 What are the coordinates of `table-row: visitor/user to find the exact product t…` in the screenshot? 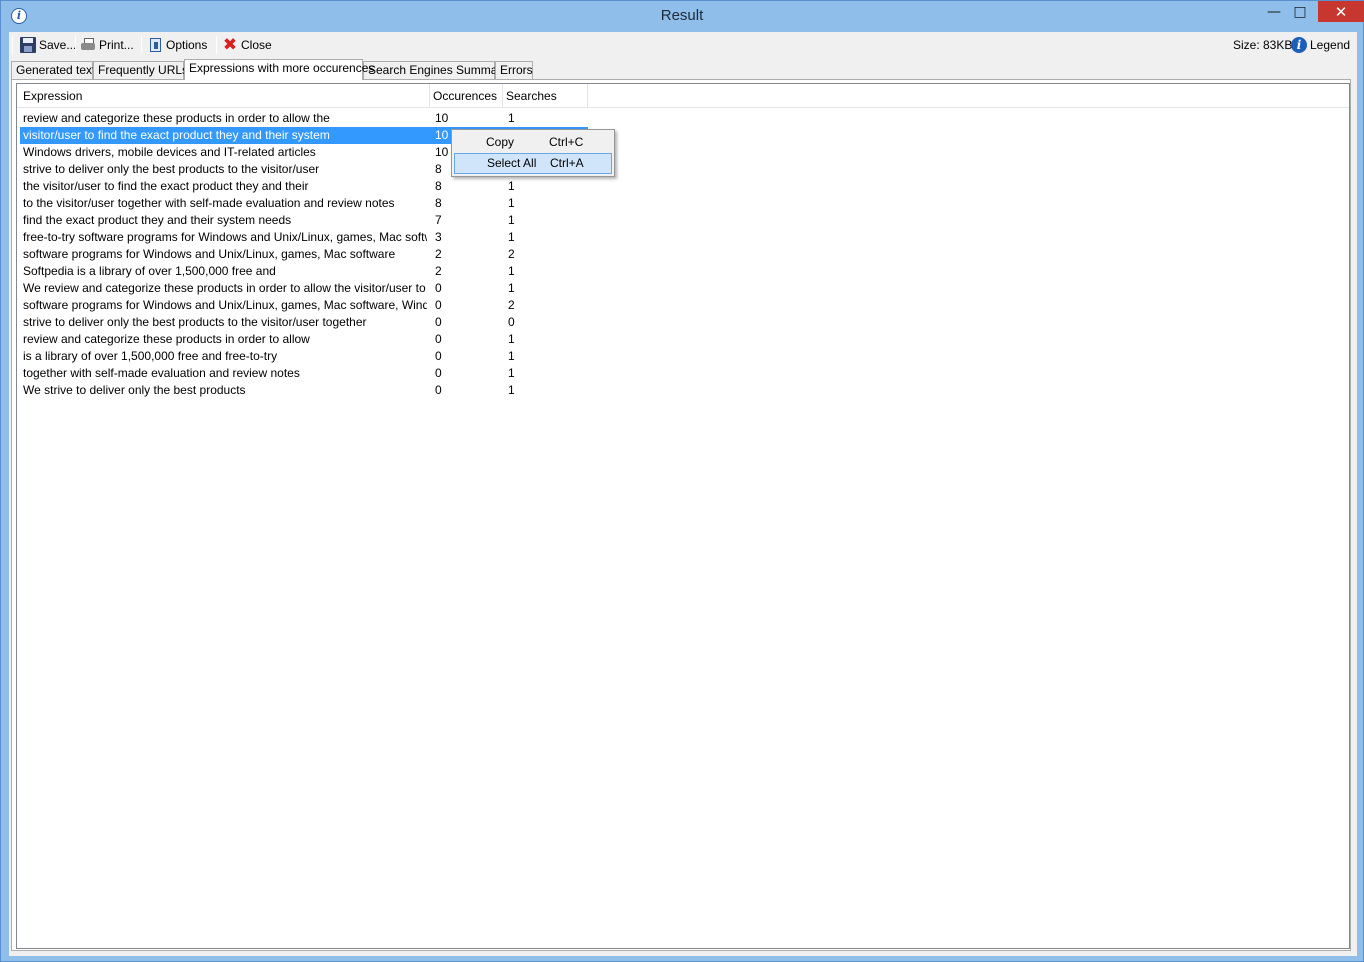 It's located at (683, 135).